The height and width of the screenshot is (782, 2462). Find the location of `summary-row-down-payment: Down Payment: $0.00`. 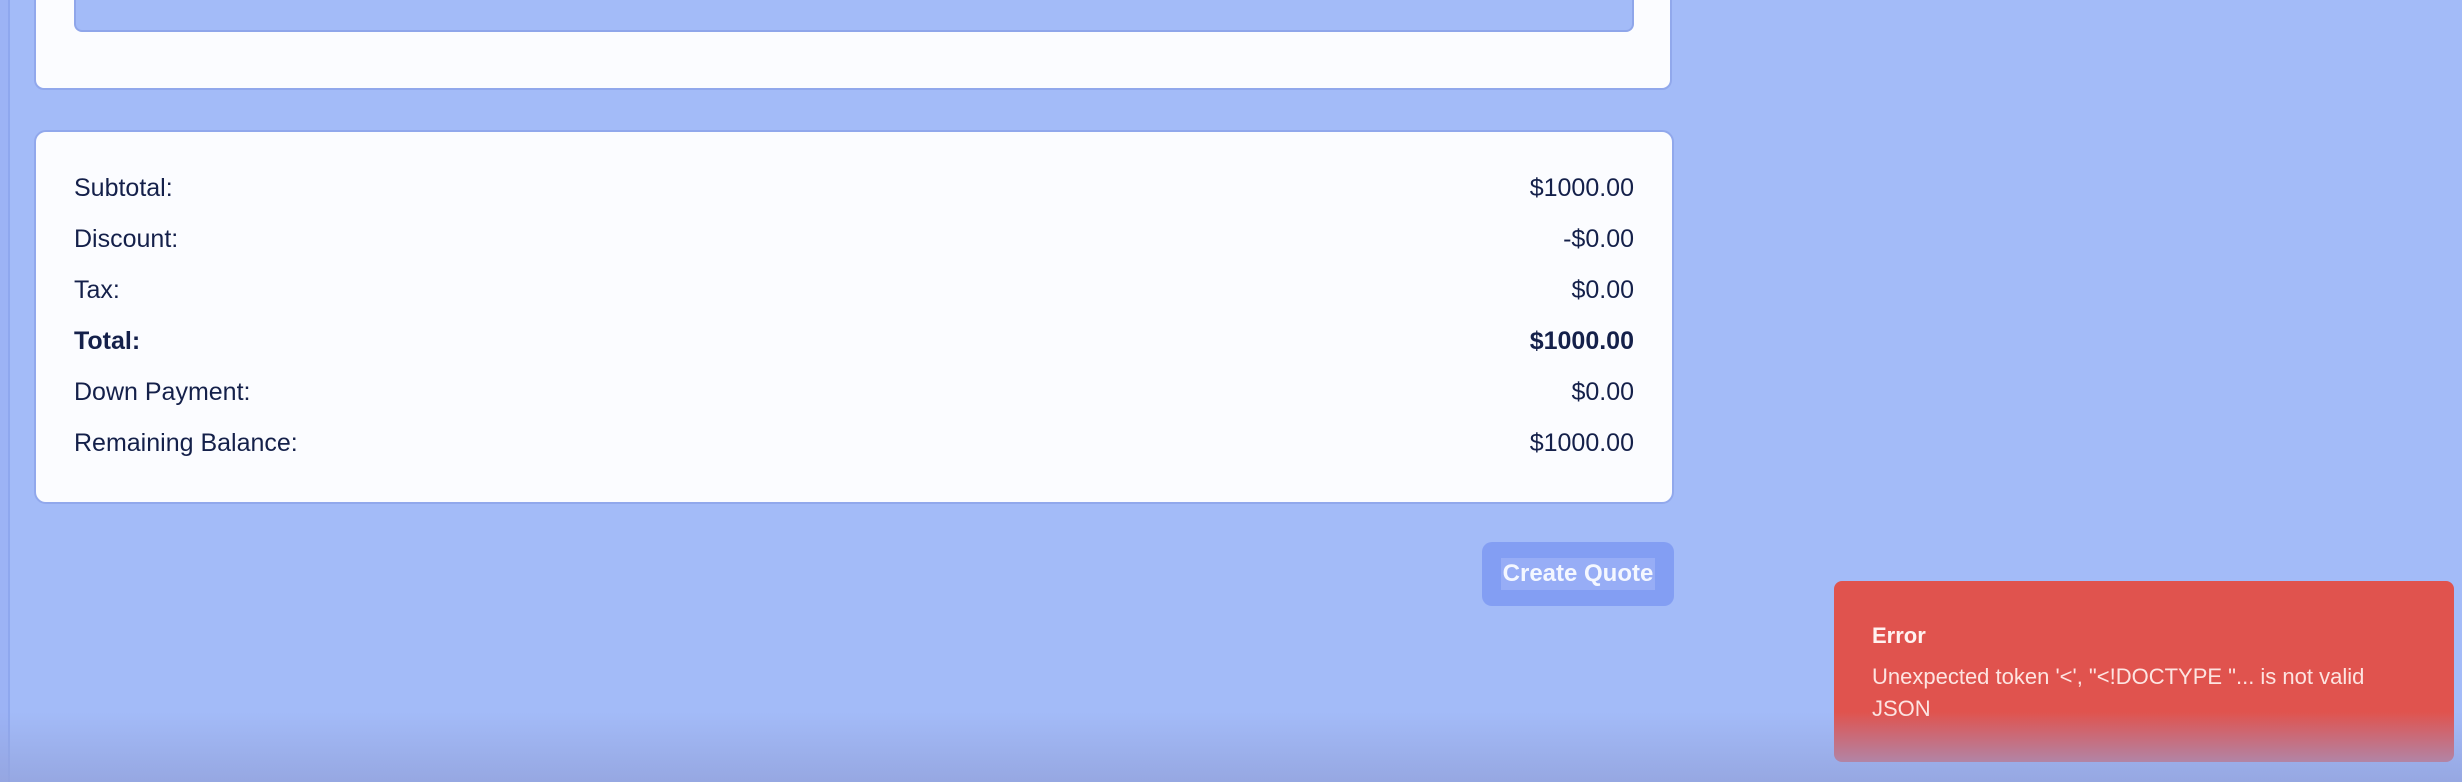

summary-row-down-payment: Down Payment: $0.00 is located at coordinates (854, 392).